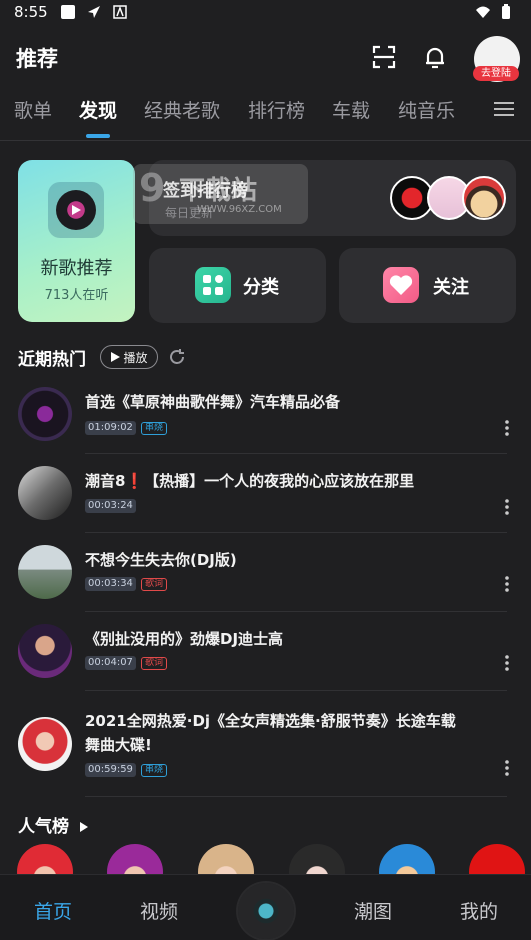 The image size is (531, 940). What do you see at coordinates (509, 12) in the screenshot?
I see `battery-icon` at bounding box center [509, 12].